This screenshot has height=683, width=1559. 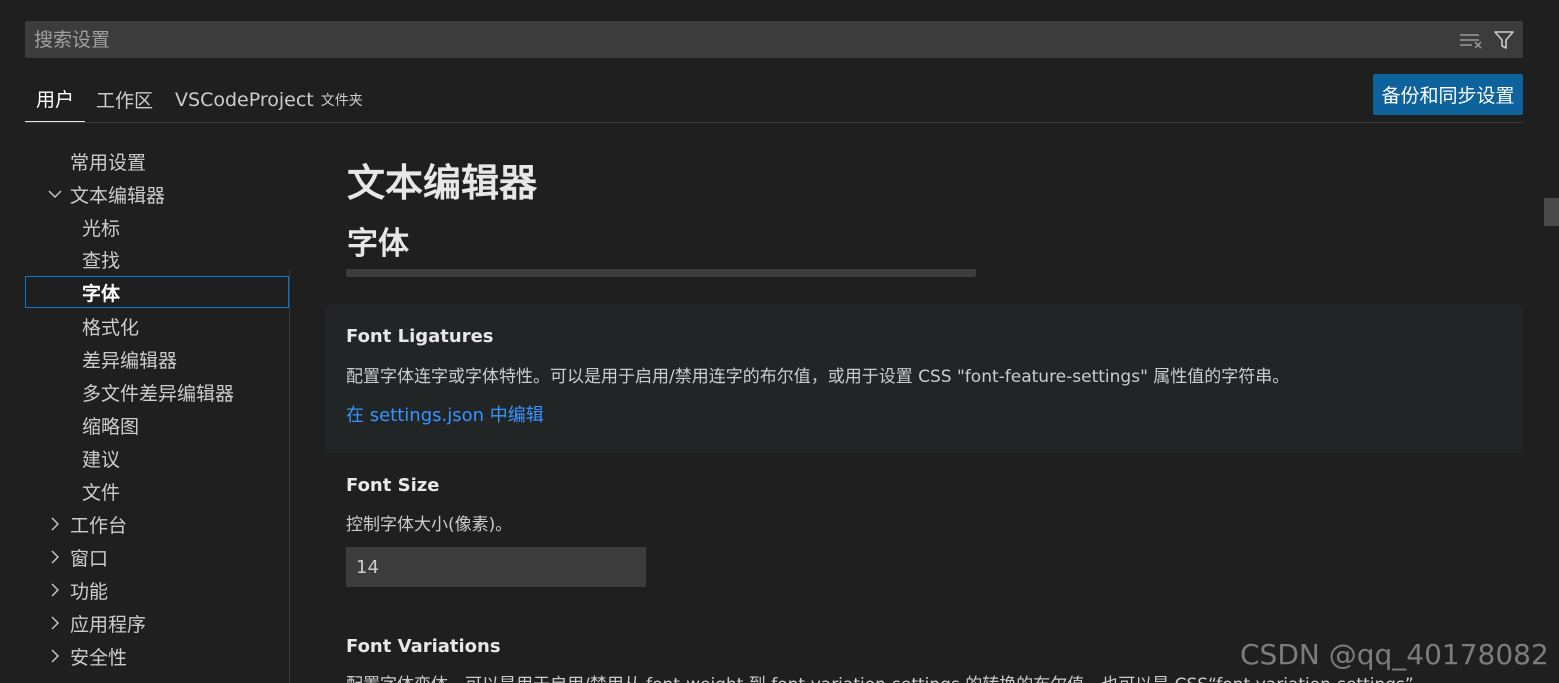 I want to click on watermark: CSDN @qq_40178082, so click(x=1394, y=654).